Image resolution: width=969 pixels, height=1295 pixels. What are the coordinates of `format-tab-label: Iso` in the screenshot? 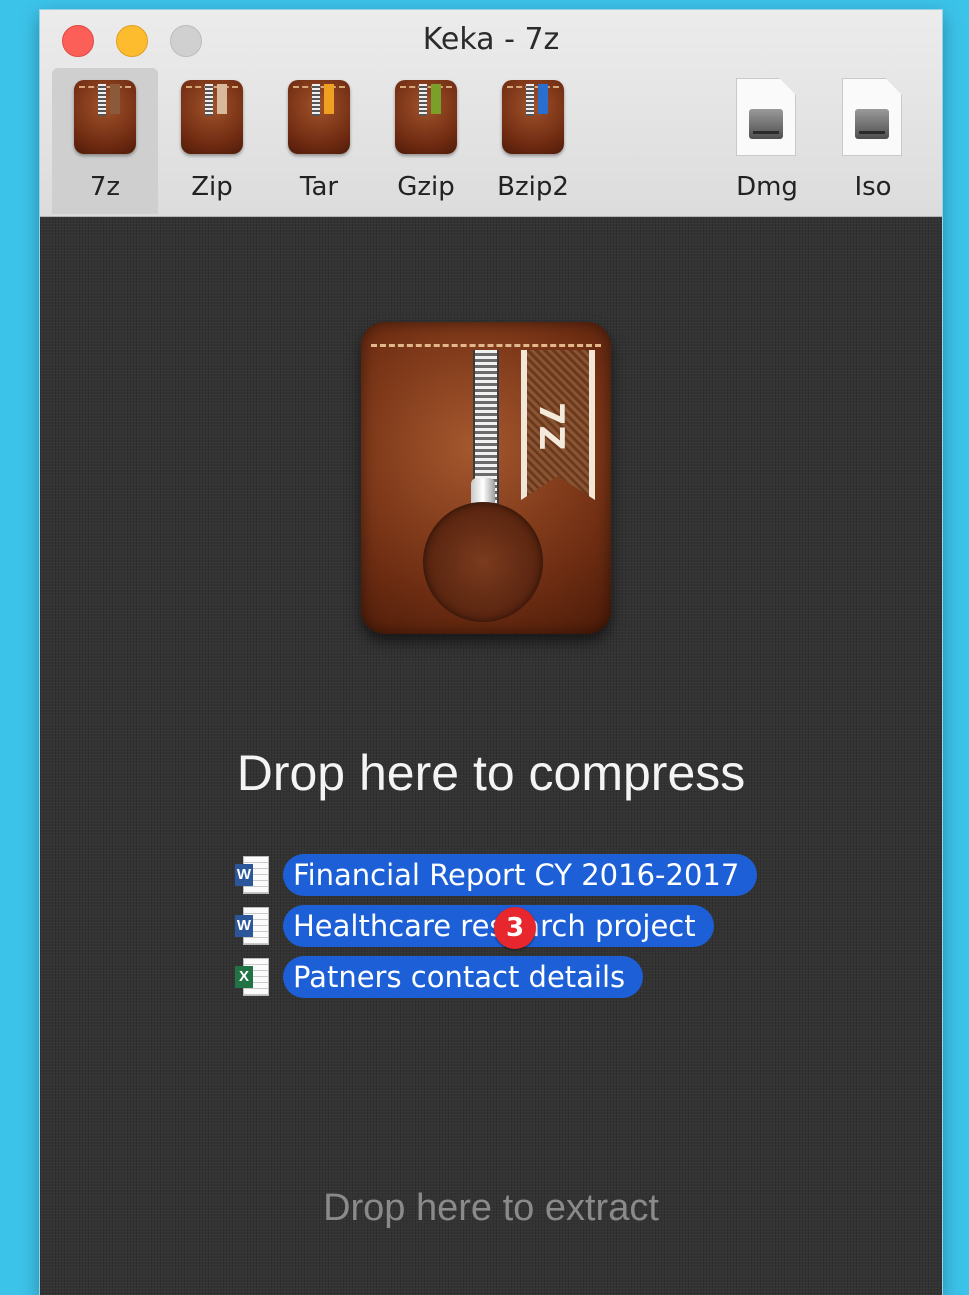 It's located at (873, 187).